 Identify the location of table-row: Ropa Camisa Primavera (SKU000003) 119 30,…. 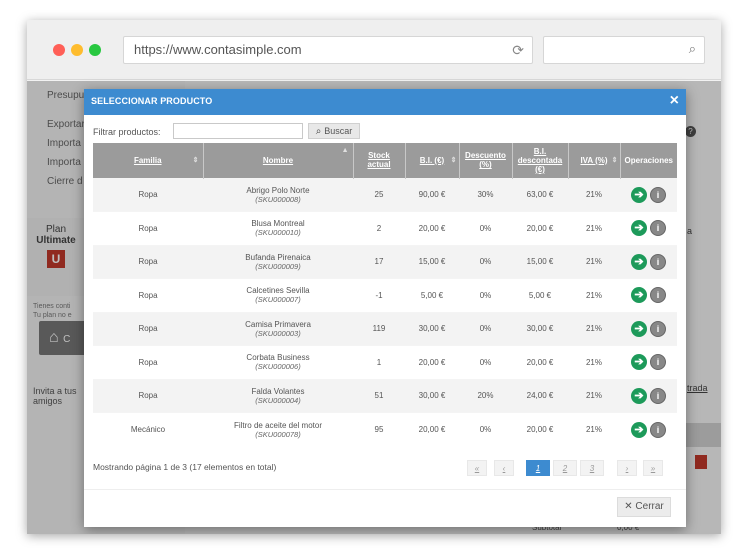
(385, 328).